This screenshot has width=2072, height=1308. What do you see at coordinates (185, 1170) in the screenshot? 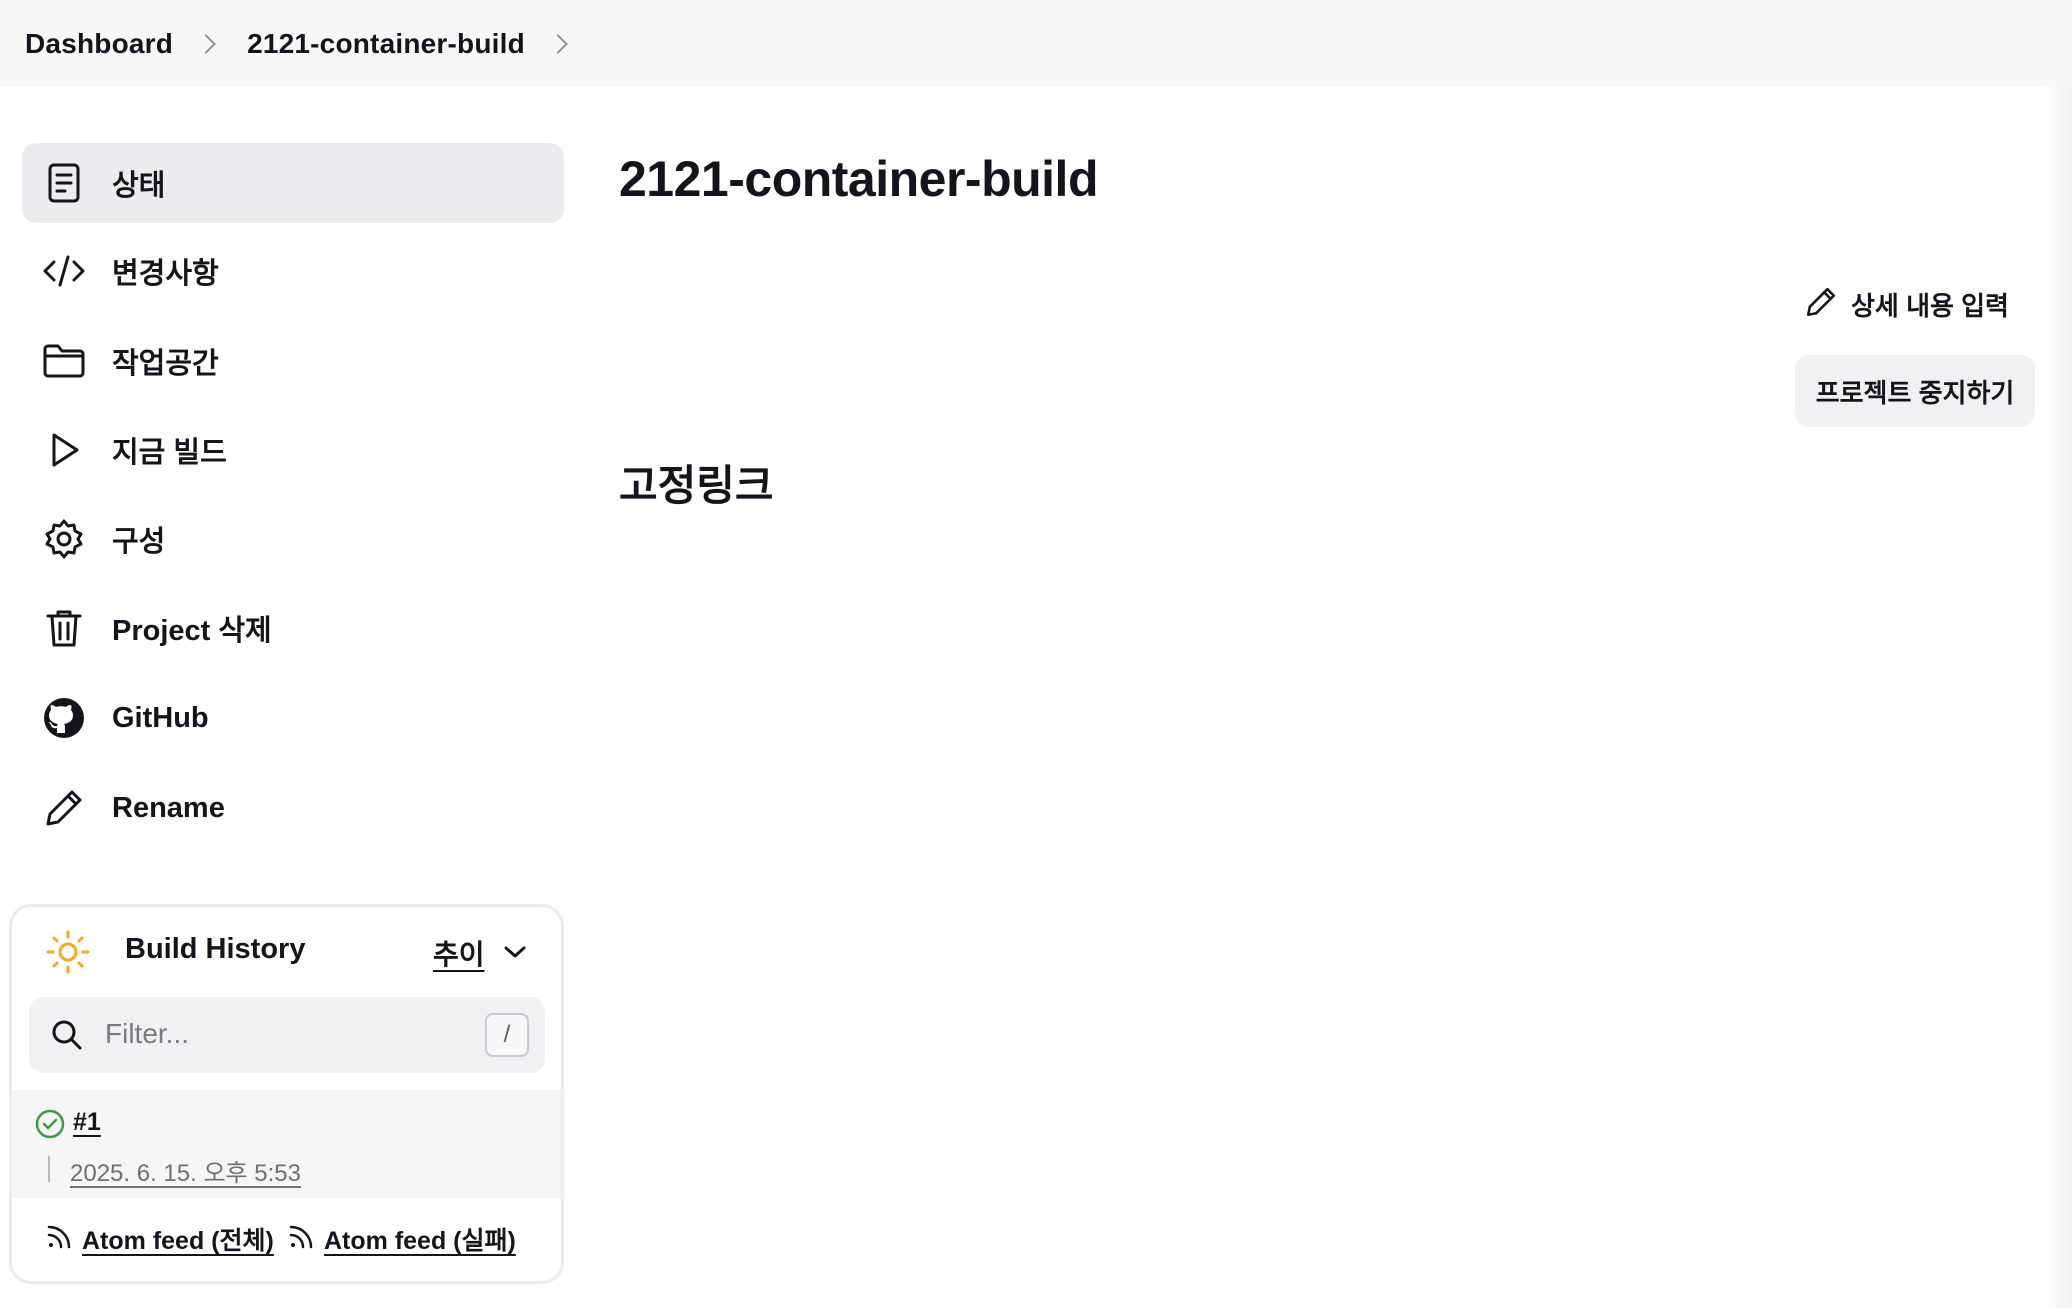
I see `build-time-link: 2025. 6. 15. 오후 5:53` at bounding box center [185, 1170].